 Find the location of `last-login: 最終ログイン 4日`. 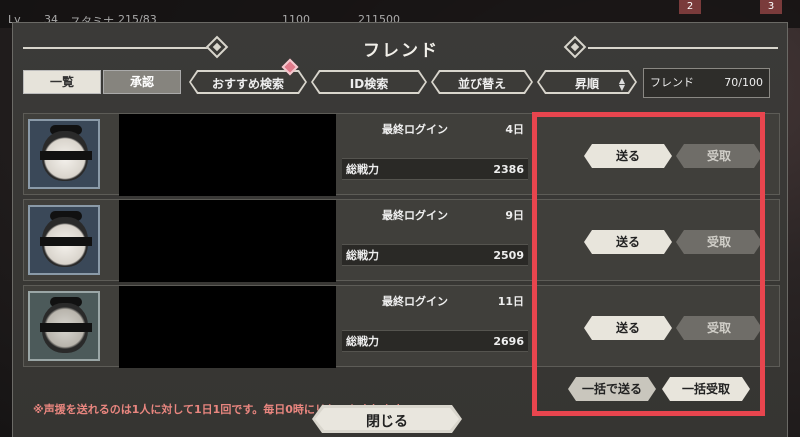

last-login: 最終ログイン 4日 is located at coordinates (435, 130).